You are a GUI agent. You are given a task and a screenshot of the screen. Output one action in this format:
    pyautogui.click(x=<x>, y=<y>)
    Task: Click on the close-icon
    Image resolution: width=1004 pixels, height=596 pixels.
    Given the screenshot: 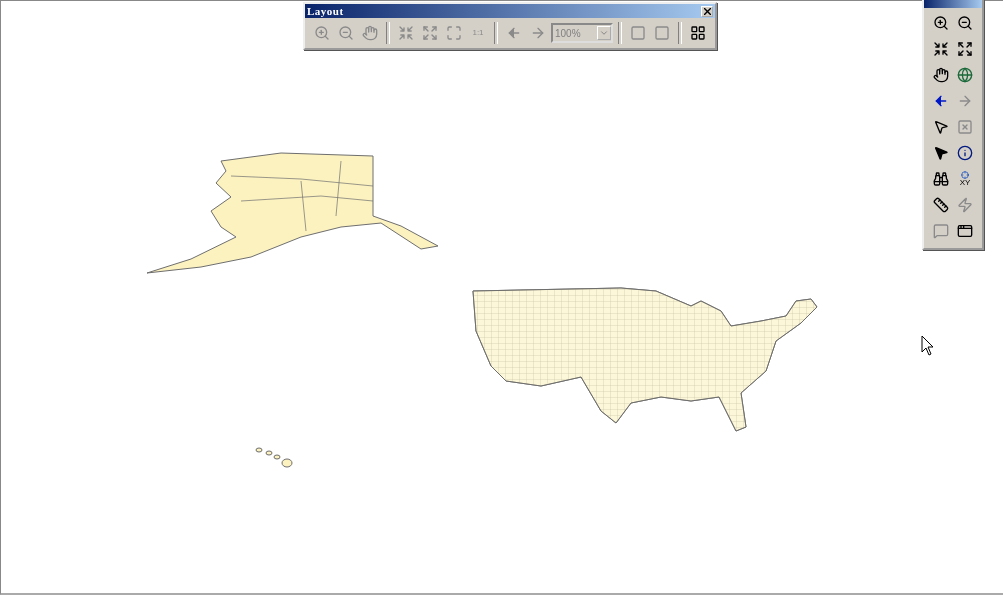 What is the action you would take?
    pyautogui.click(x=707, y=11)
    